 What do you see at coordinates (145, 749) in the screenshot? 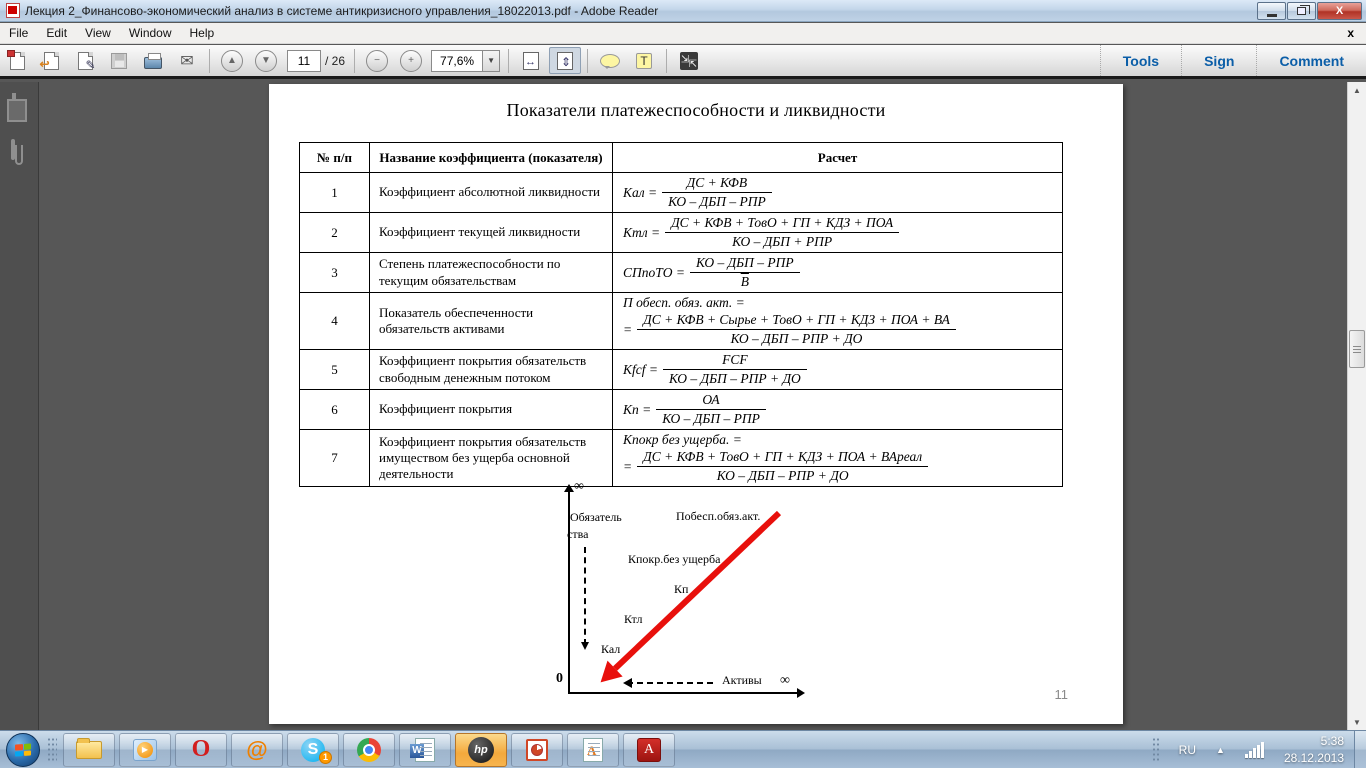
I see `taskbar-item-media-player: ▶` at bounding box center [145, 749].